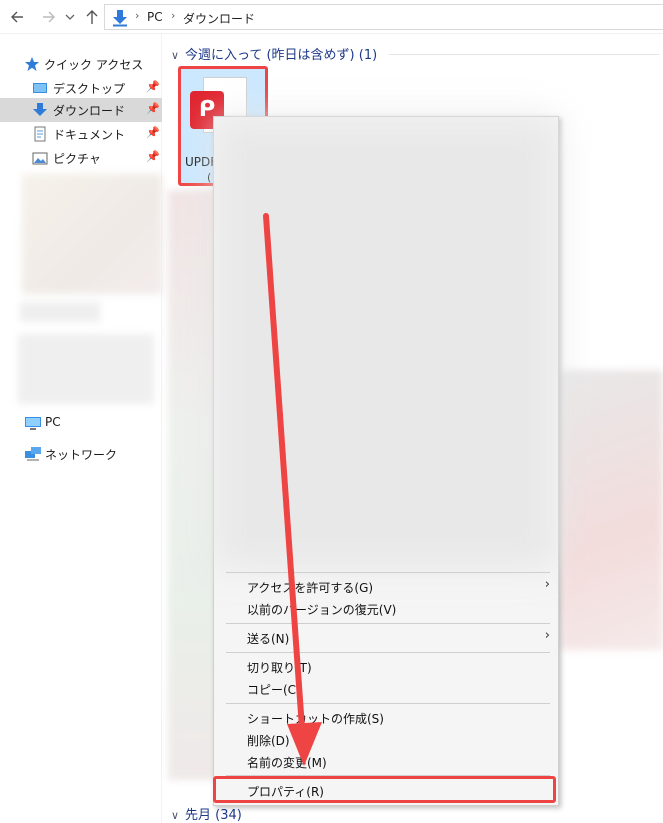 Image resolution: width=663 pixels, height=823 pixels. Describe the element at coordinates (155, 17) in the screenshot. I see `breadcrumb-pc: PC` at that location.